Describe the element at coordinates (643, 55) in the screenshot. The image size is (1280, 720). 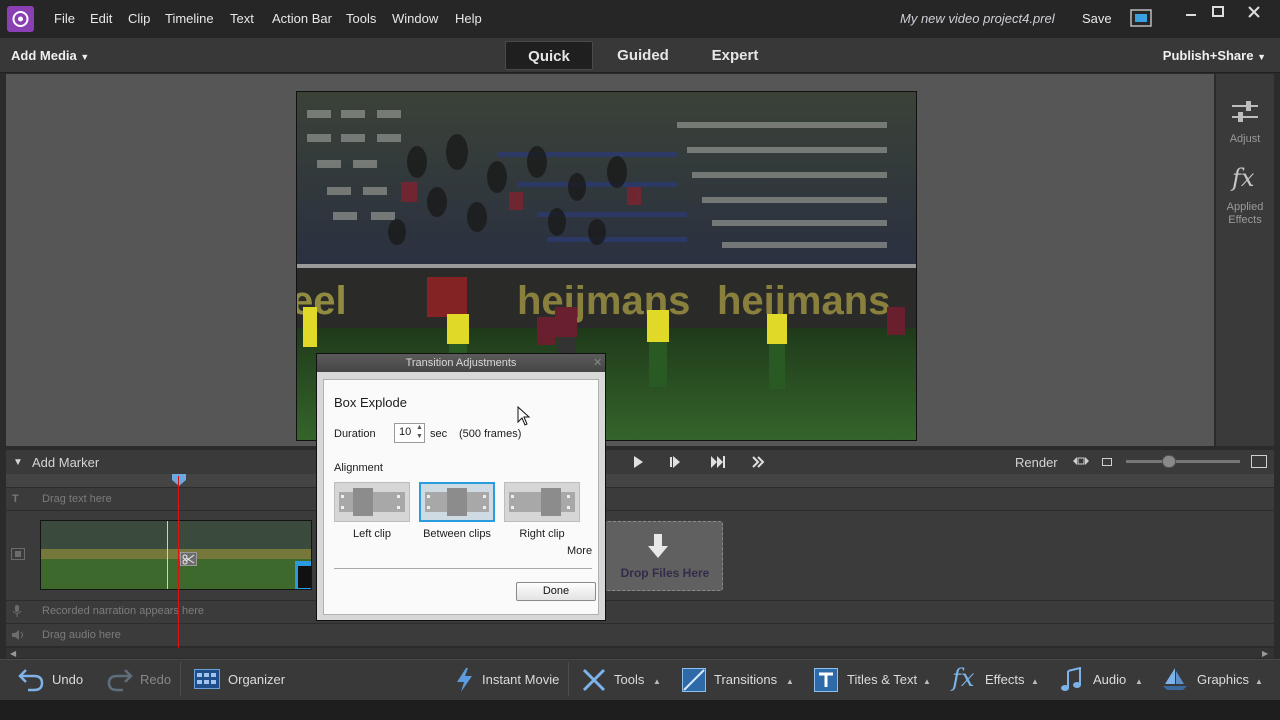
I see `tab-guided: Guided` at that location.